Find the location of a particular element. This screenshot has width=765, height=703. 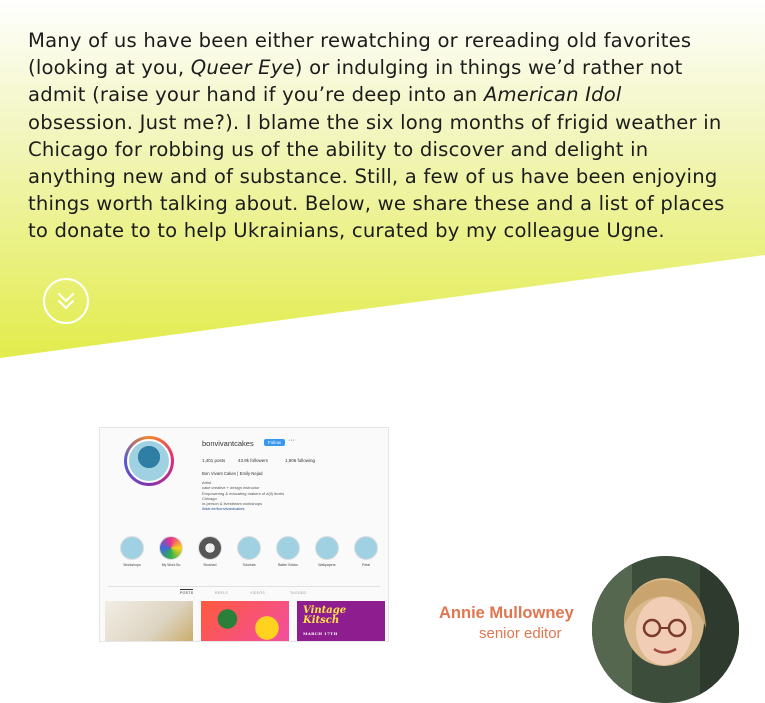

profile-display-name: Bon Vivant Cakes | Emily Nejad is located at coordinates (232, 473).